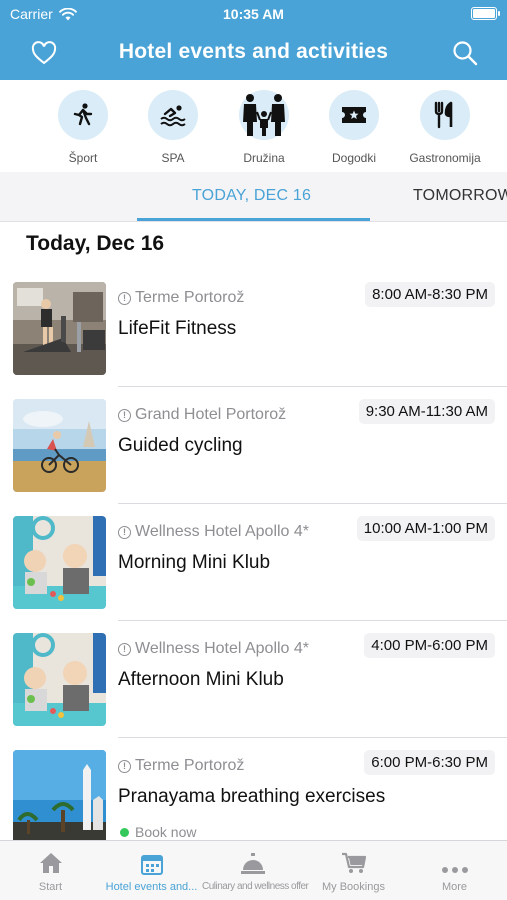 The height and width of the screenshot is (900, 507). I want to click on home-icon, so click(50, 863).